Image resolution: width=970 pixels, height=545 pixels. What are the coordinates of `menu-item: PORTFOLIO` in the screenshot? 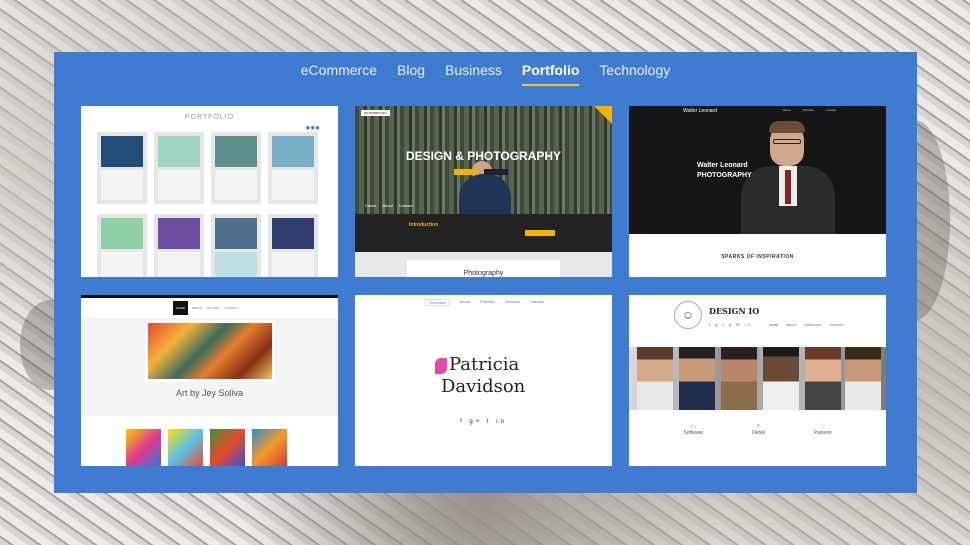 It's located at (813, 325).